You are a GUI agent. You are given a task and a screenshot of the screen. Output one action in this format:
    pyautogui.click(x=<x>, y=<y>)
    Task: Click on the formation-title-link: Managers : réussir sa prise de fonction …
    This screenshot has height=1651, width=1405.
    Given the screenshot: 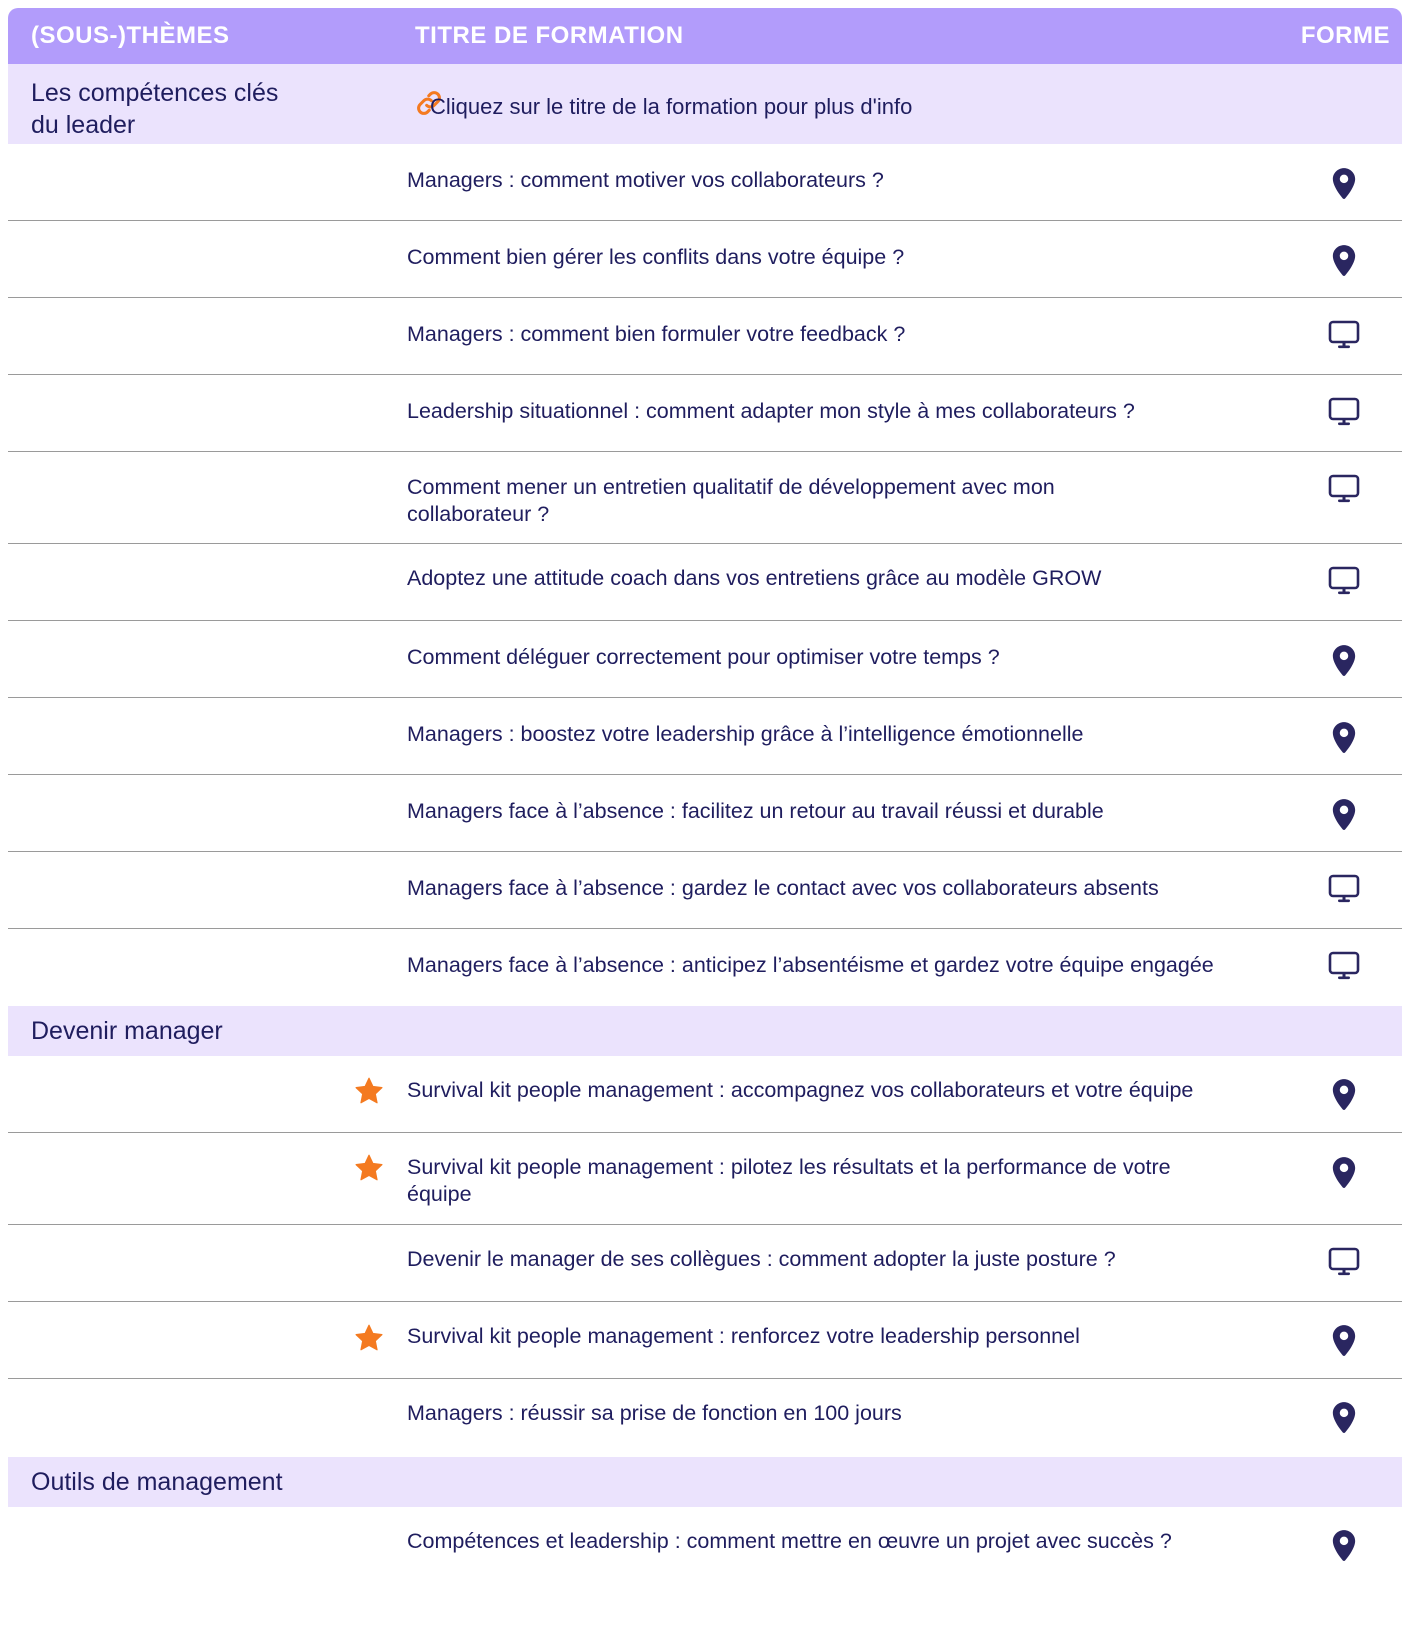 What is the action you would take?
    pyautogui.click(x=847, y=1413)
    